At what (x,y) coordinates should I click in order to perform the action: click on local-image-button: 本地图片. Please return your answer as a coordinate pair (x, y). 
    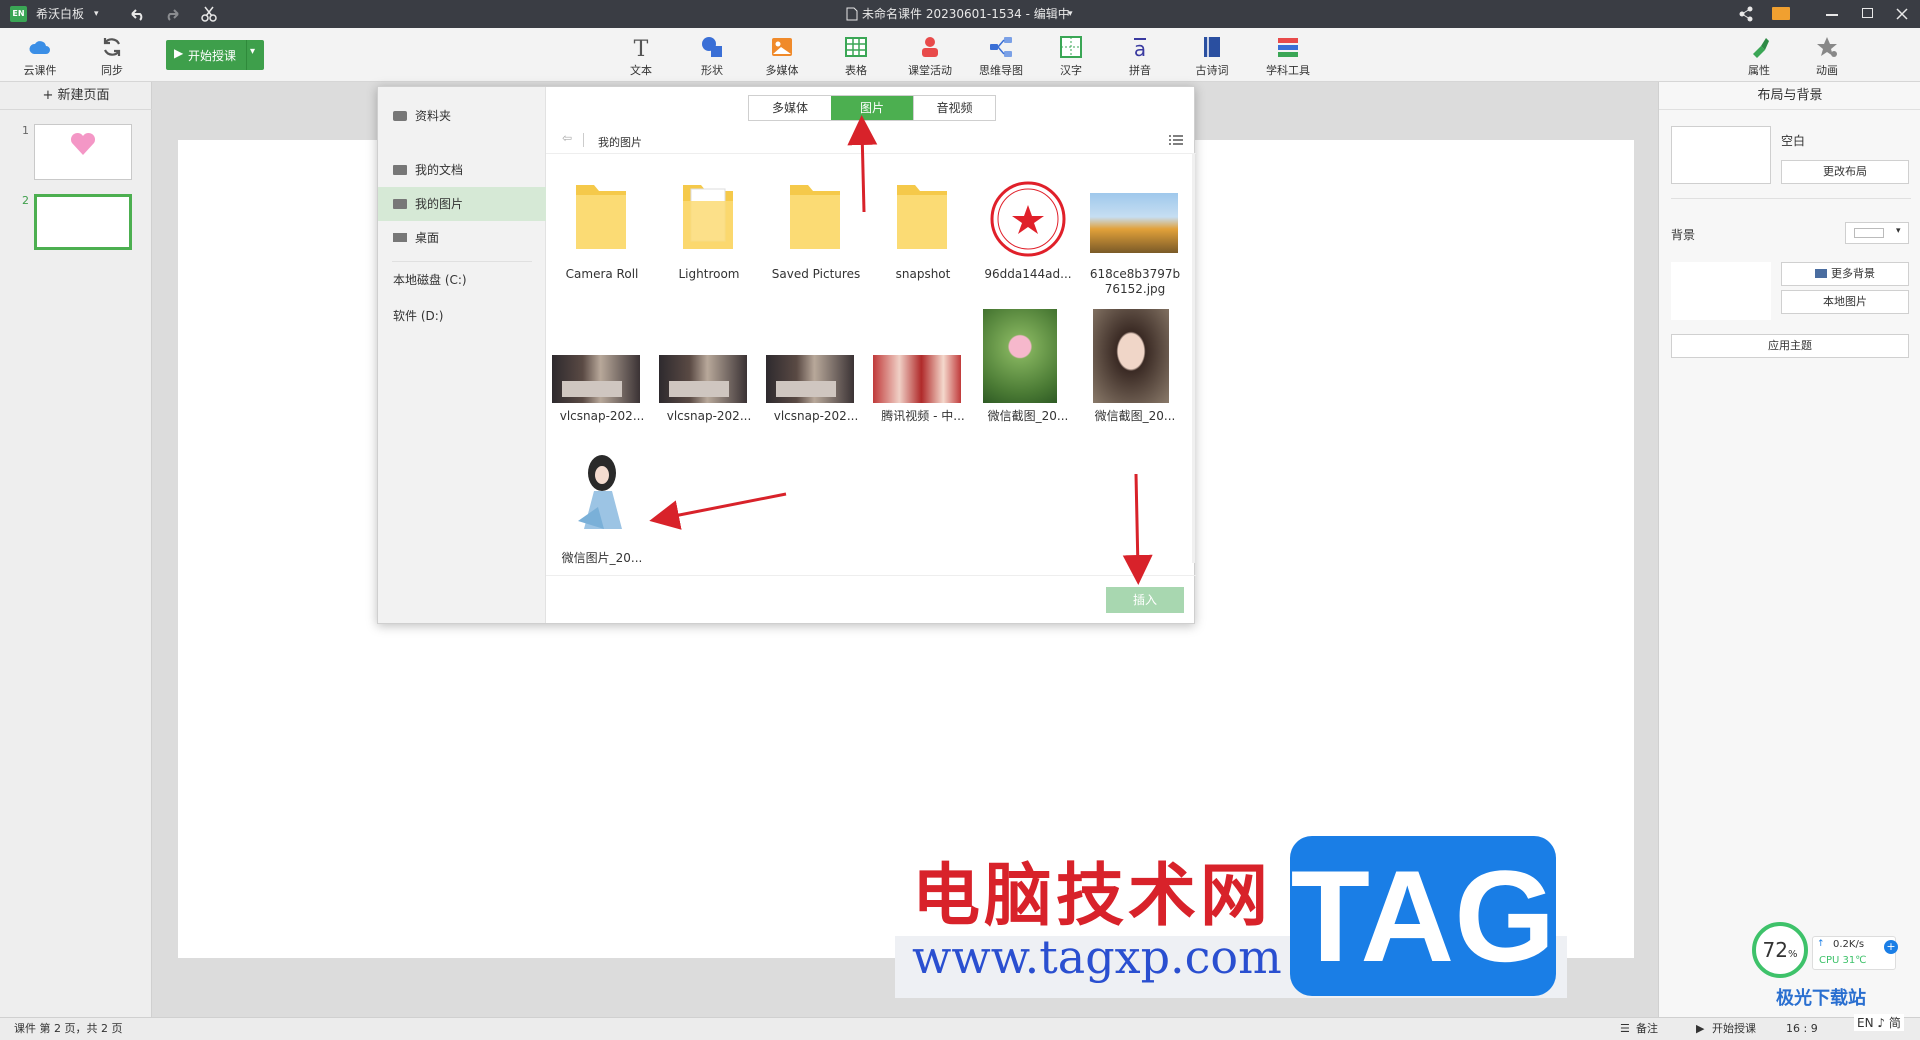
    Looking at the image, I should click on (1845, 302).